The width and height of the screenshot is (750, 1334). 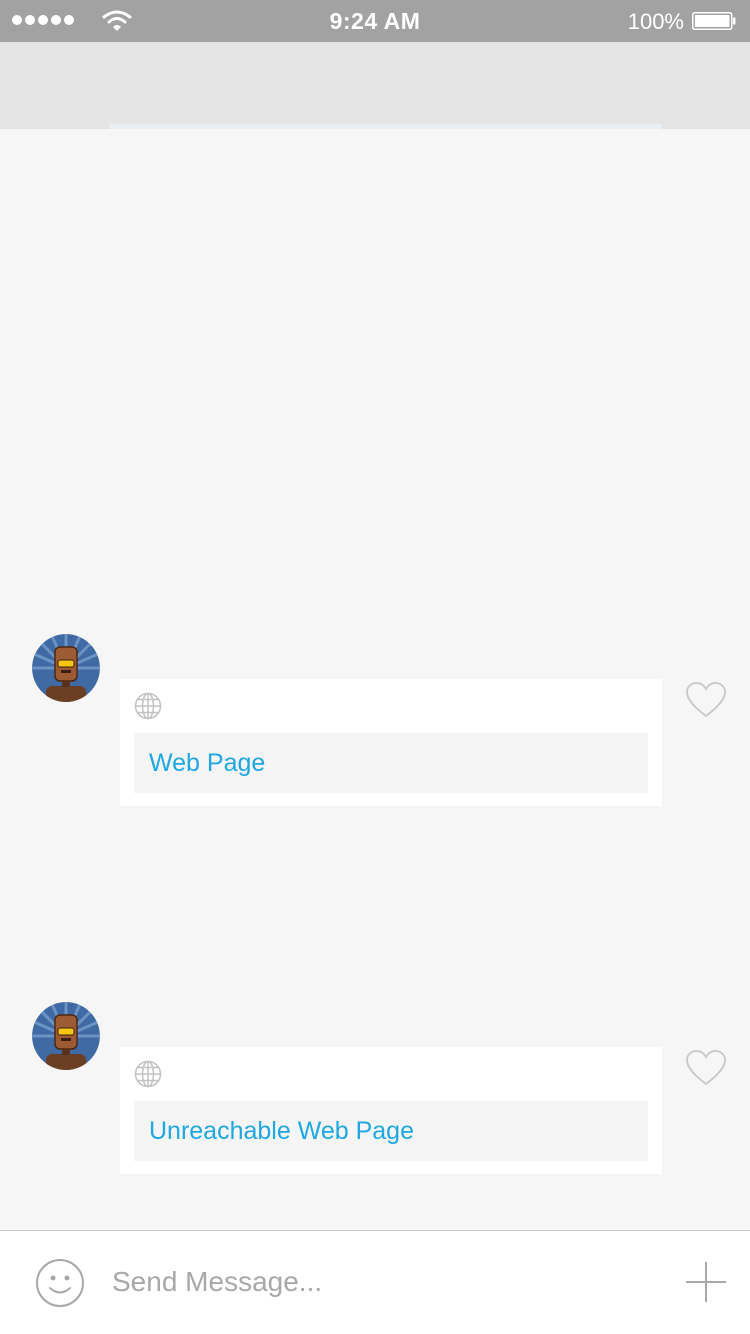 I want to click on message-input, so click(x=382, y=1282).